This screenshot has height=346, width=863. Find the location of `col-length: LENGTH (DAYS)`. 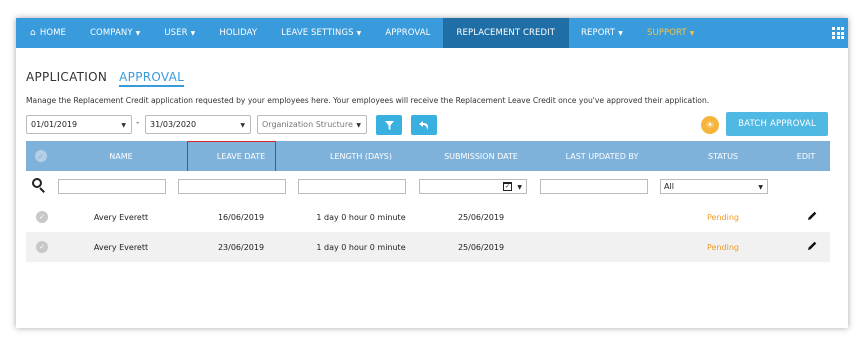

col-length: LENGTH (DAYS) is located at coordinates (361, 156).